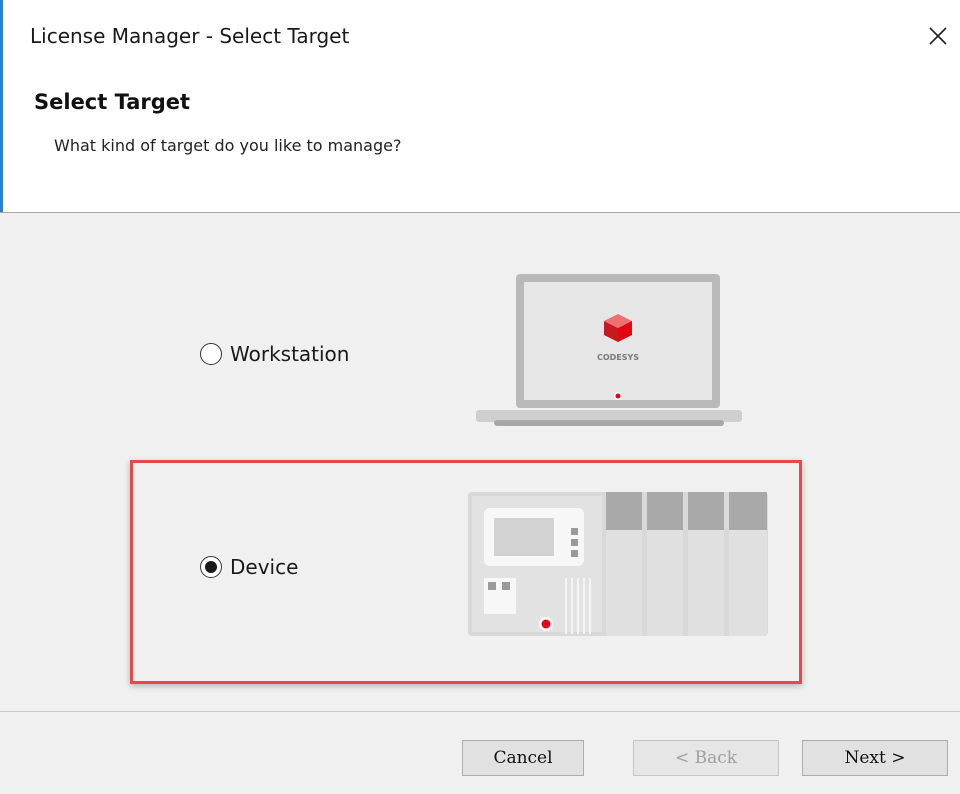 Image resolution: width=960 pixels, height=794 pixels. I want to click on window-title: License Manager - Select Target, so click(190, 36).